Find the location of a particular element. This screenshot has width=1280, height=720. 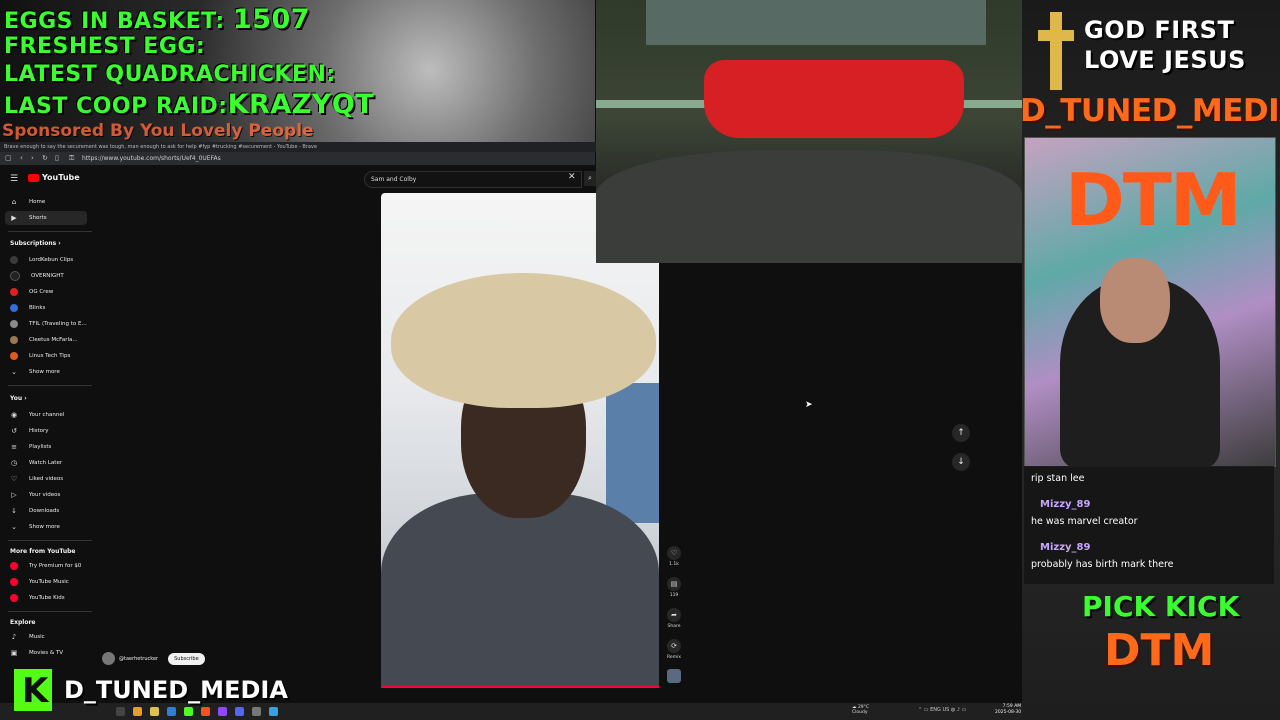

folder-icon is located at coordinates (154, 711).